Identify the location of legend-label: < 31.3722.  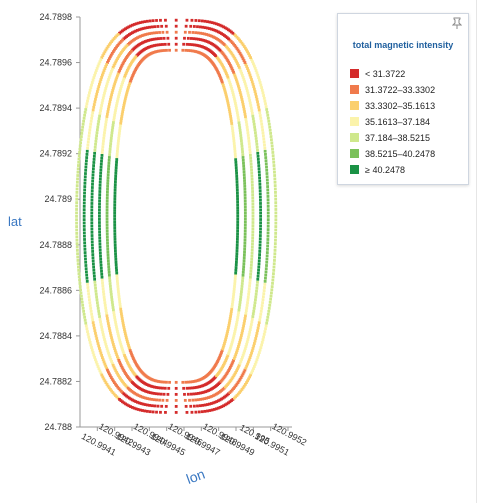
(385, 73).